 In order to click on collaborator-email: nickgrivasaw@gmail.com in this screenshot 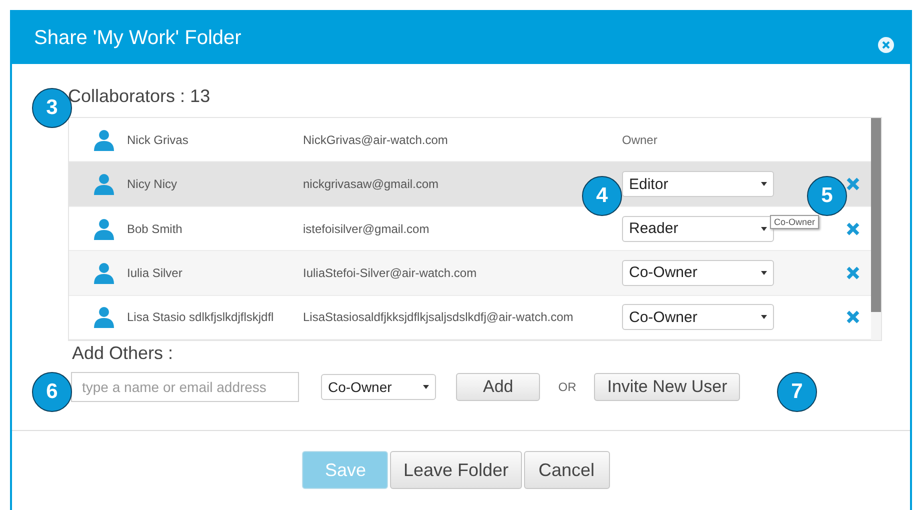, I will do `click(371, 184)`.